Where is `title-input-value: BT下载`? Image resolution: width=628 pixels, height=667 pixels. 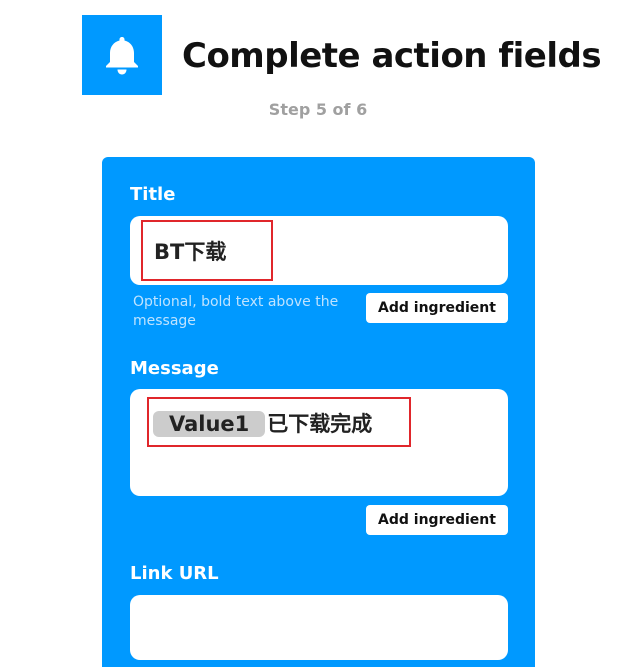 title-input-value: BT下载 is located at coordinates (190, 252).